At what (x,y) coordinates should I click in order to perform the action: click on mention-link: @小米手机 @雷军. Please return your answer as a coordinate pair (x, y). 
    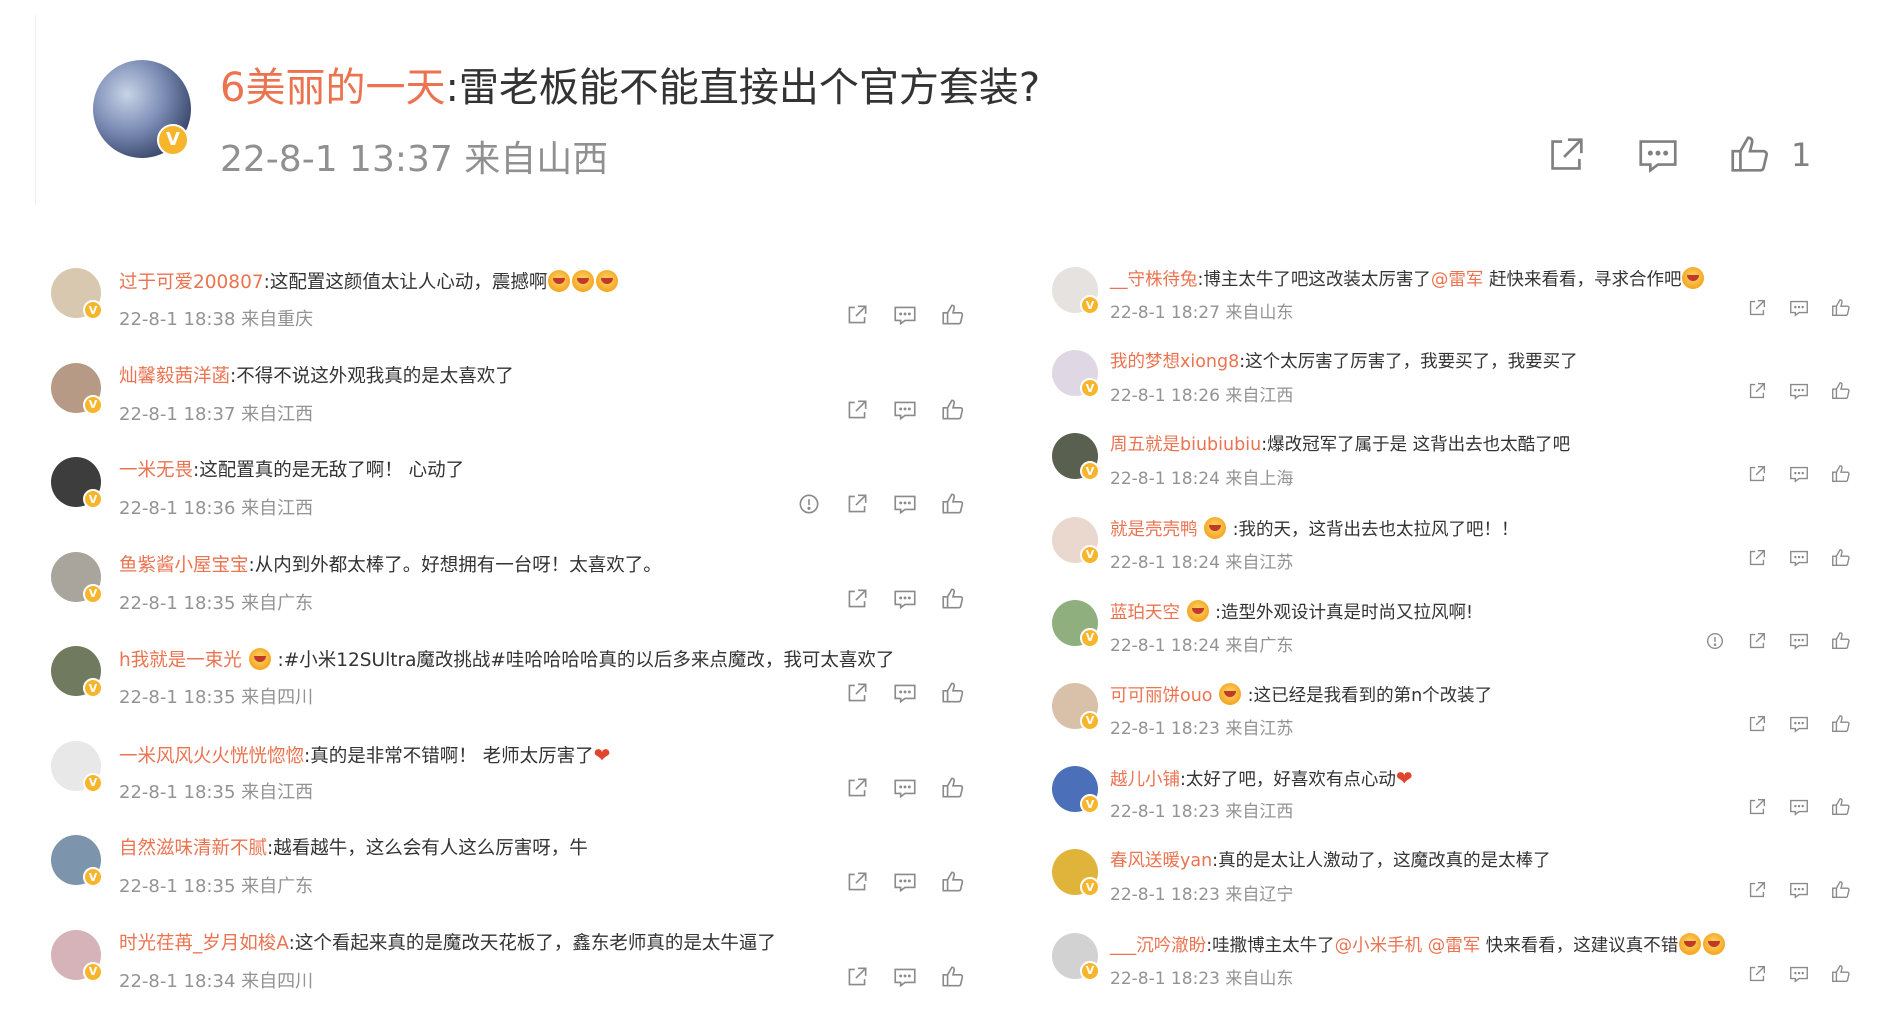
    Looking at the image, I should click on (1408, 946).